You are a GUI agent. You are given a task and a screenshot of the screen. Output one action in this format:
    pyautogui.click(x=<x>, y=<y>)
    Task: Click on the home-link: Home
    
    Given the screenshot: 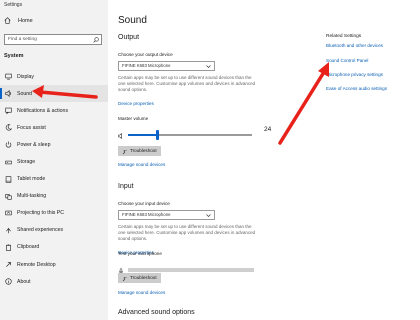 What is the action you would take?
    pyautogui.click(x=18, y=20)
    